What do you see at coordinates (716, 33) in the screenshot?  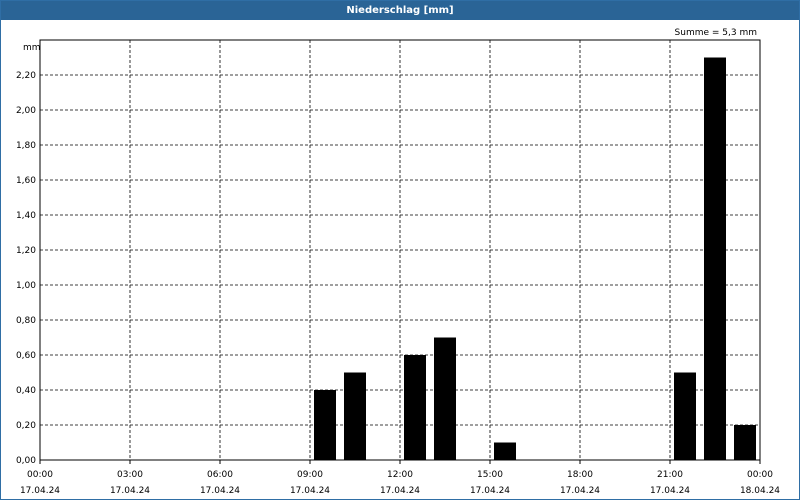 I see `sum-label: Summe = 5,3 mm` at bounding box center [716, 33].